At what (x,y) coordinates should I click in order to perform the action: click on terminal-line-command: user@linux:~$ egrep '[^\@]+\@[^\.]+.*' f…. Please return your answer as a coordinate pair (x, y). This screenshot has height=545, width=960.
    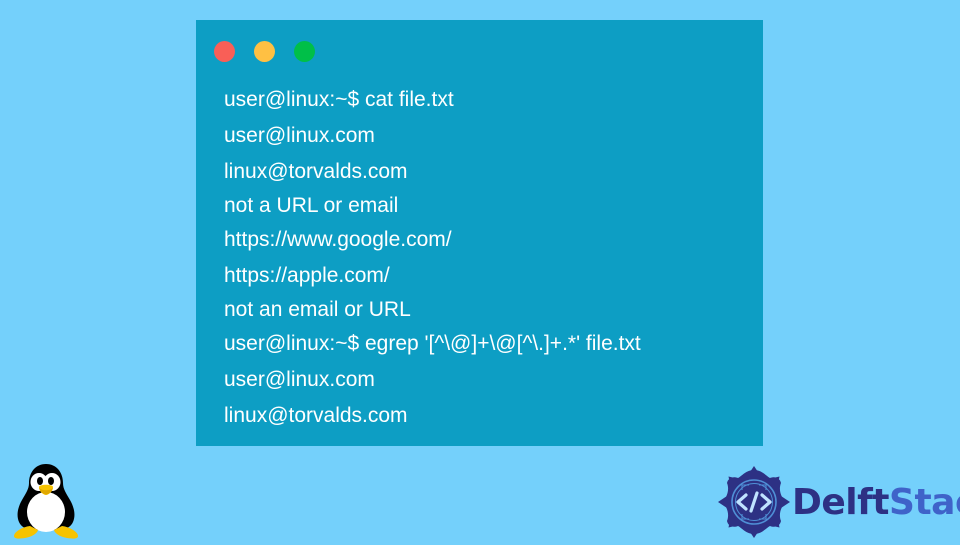
    Looking at the image, I should click on (432, 343).